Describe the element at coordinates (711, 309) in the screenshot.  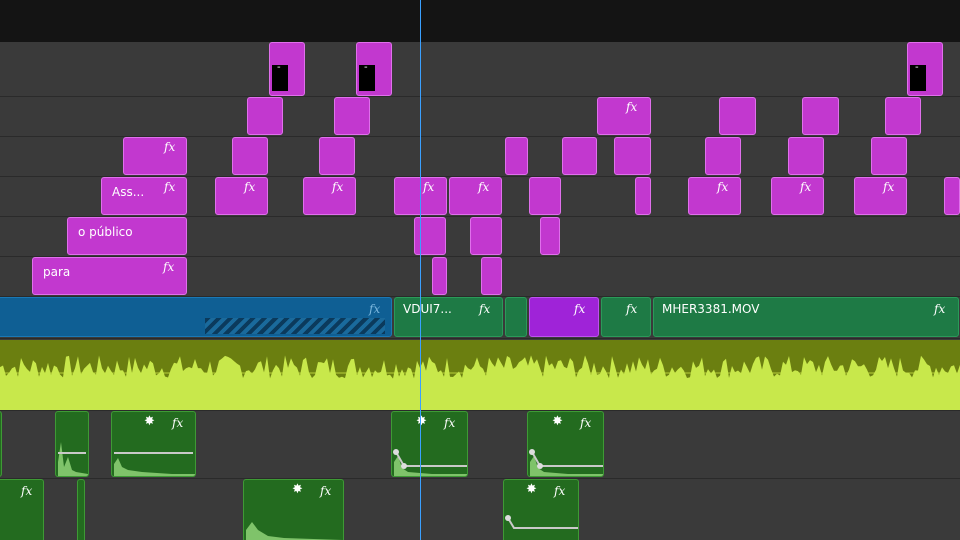
I see `clip-label: MHER3381.MOV` at that location.